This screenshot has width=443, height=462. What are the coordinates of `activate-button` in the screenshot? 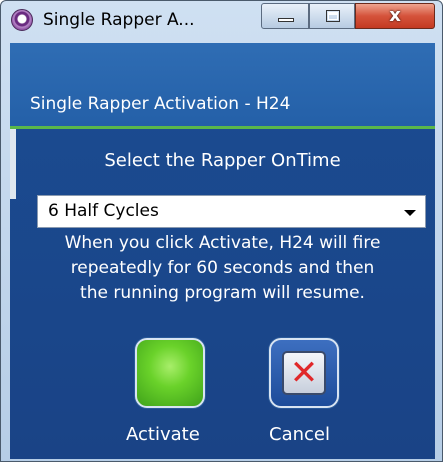 It's located at (170, 373).